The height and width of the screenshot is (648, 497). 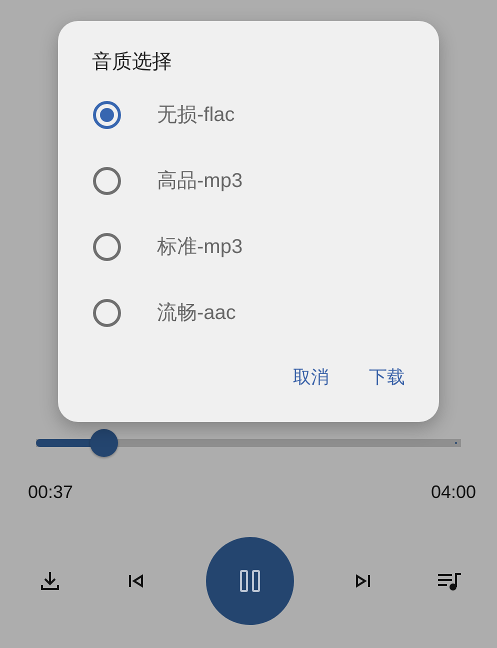 What do you see at coordinates (104, 443) in the screenshot?
I see `slider-thumb` at bounding box center [104, 443].